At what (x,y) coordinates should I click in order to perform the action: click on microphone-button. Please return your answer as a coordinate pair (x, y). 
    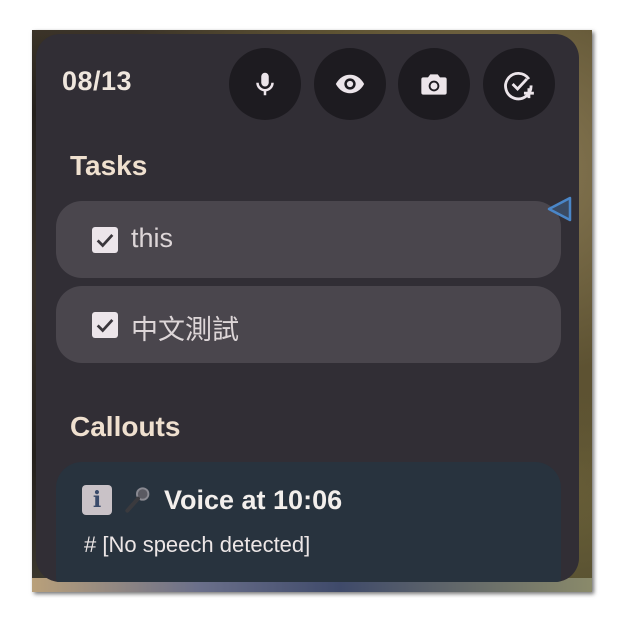
    Looking at the image, I should click on (265, 84).